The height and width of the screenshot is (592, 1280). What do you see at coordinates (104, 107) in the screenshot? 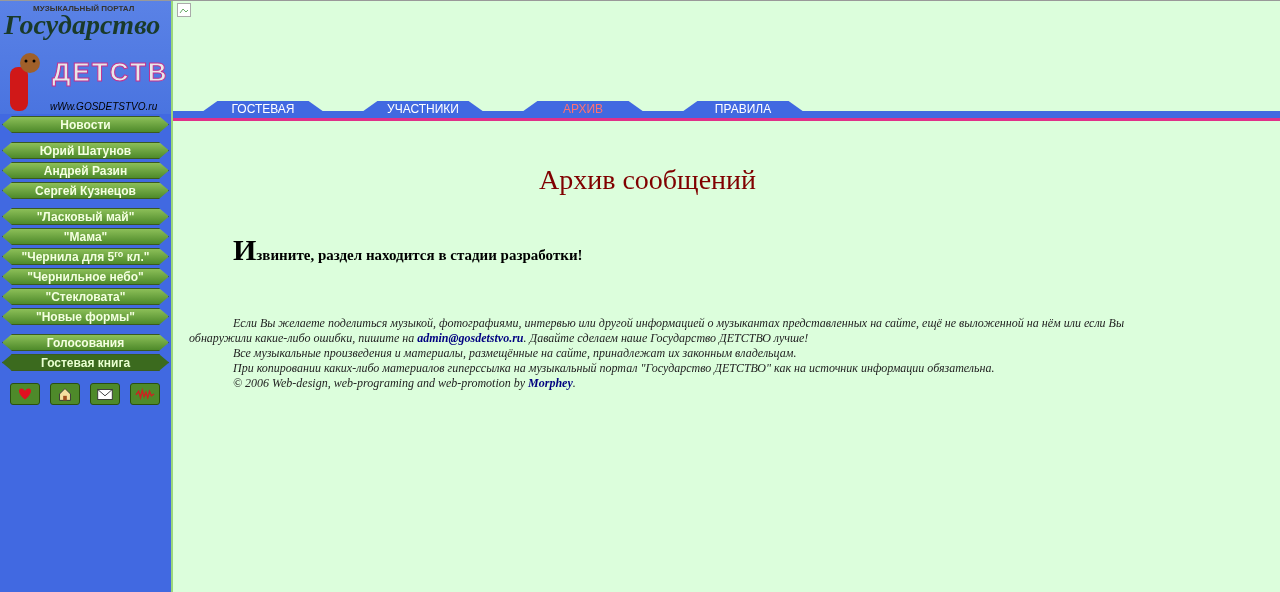
I see `logo-url: wWw.GOSDETSTVO.ru` at bounding box center [104, 107].